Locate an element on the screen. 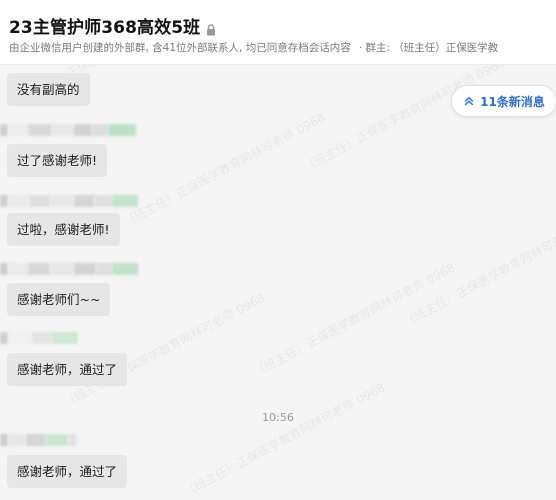  group-owner: · 群主: （班主任）正保医学教 is located at coordinates (428, 48).